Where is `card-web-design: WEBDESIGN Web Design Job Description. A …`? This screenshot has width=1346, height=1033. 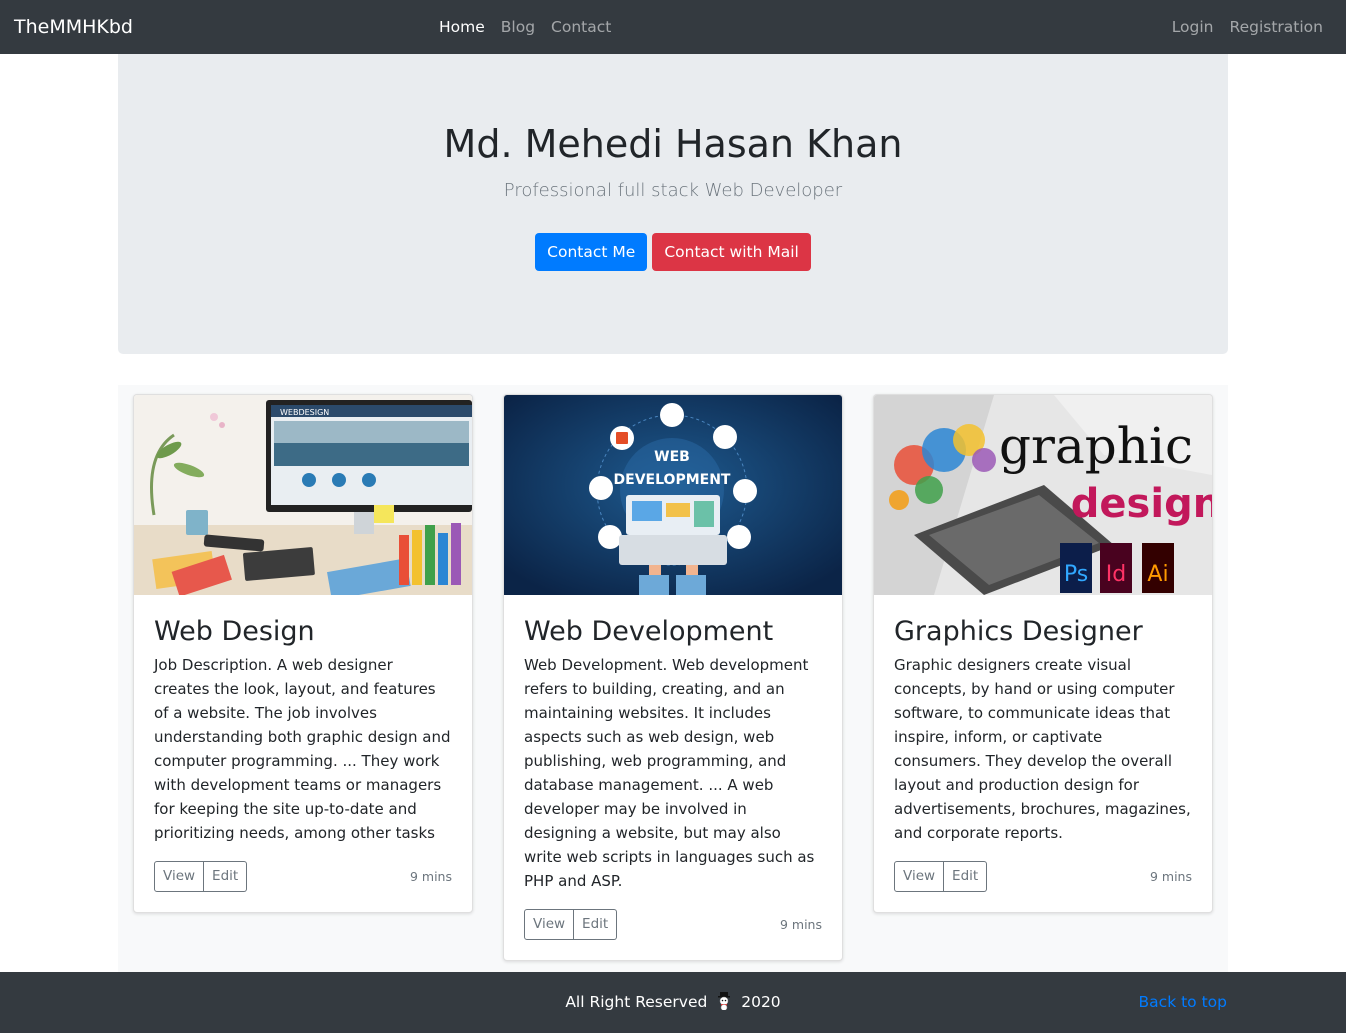 card-web-design: WEBDESIGN Web Design Job Description. A … is located at coordinates (303, 653).